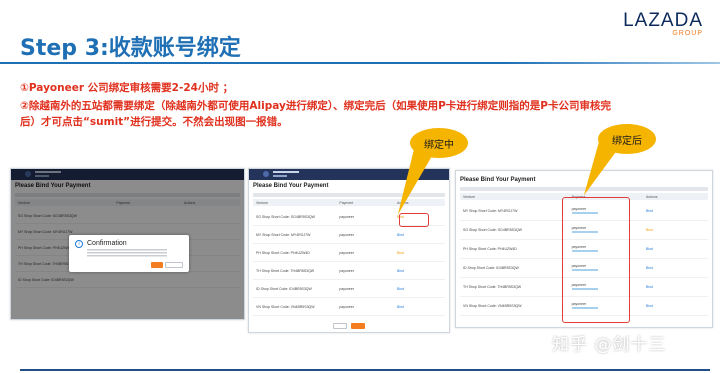 The height and width of the screenshot is (373, 720). I want to click on confirmation-dialog: i Confirmation, so click(129, 253).